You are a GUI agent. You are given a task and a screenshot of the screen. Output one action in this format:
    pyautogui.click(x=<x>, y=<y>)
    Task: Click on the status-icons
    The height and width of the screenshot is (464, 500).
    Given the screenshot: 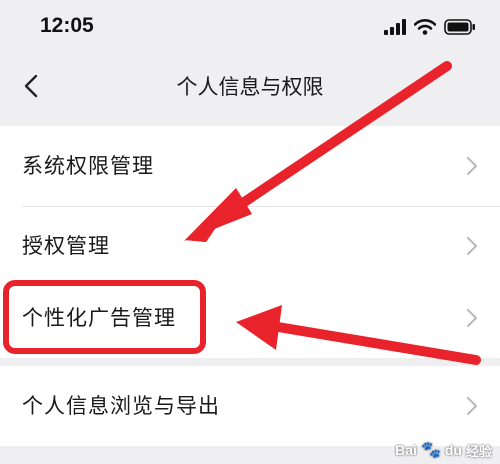 What is the action you would take?
    pyautogui.click(x=430, y=27)
    